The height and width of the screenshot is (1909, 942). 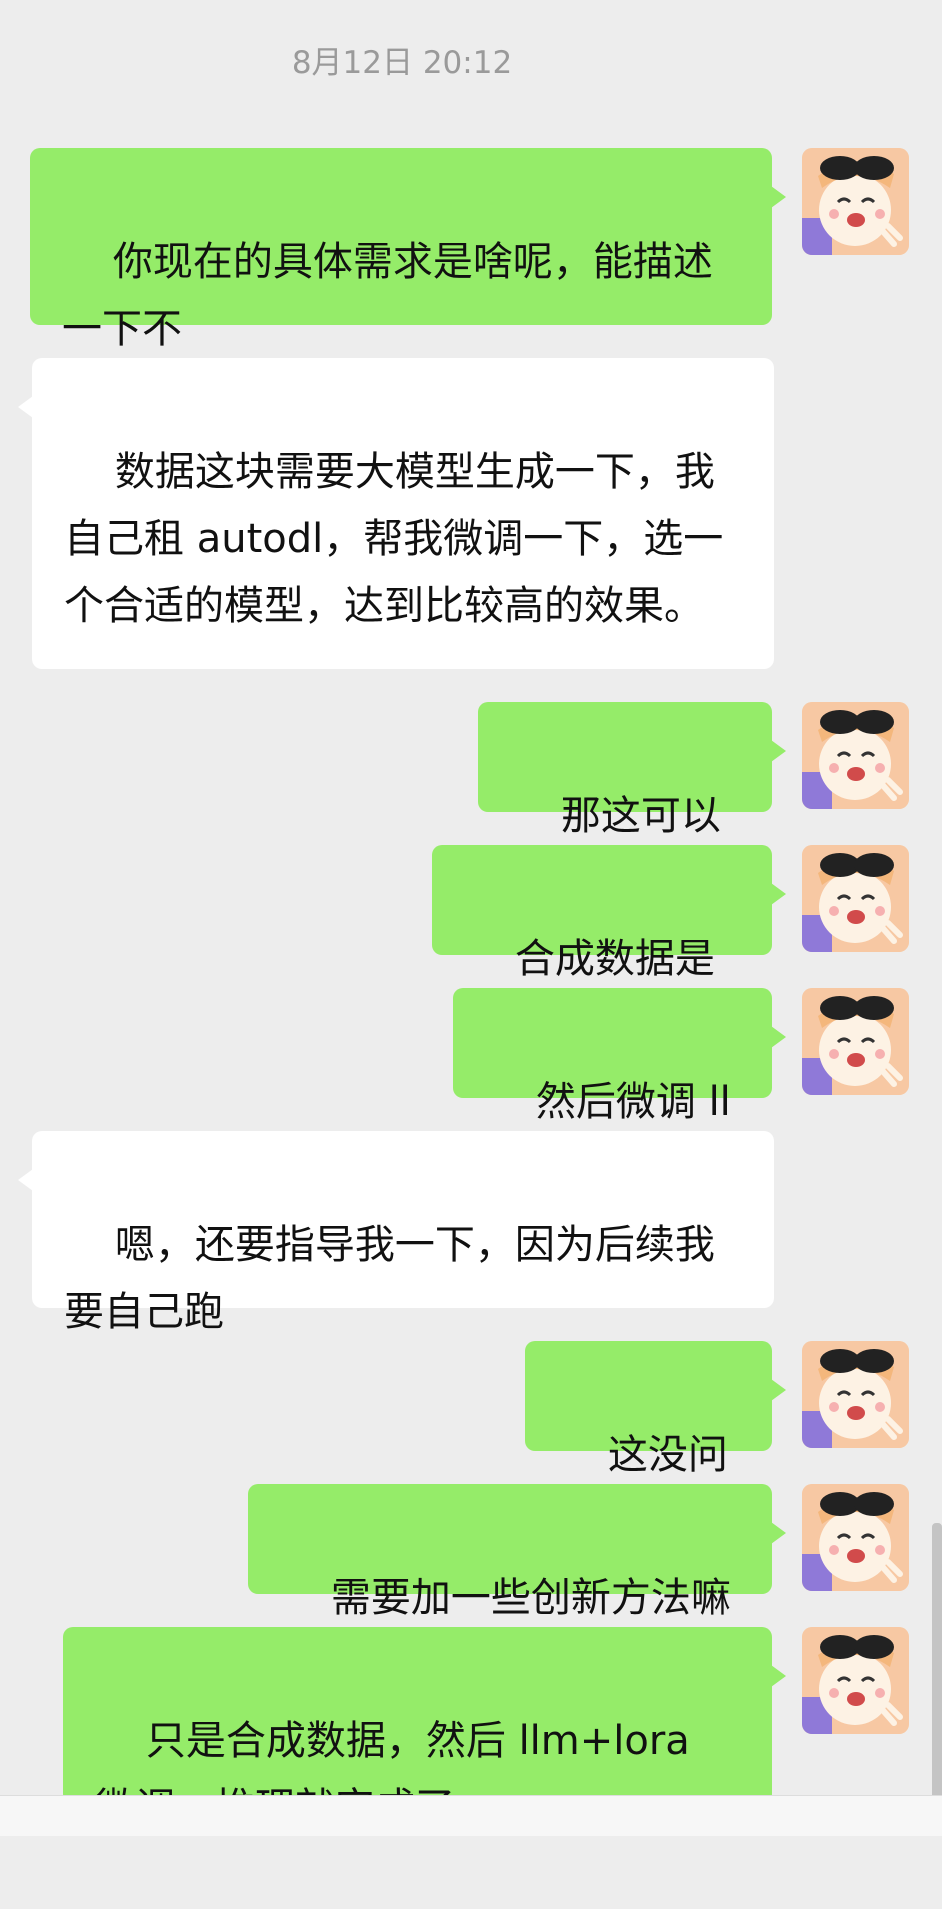 What do you see at coordinates (517, 1552) in the screenshot?
I see `message-bubble-outgoing: 需要加一些创新方法嘛` at bounding box center [517, 1552].